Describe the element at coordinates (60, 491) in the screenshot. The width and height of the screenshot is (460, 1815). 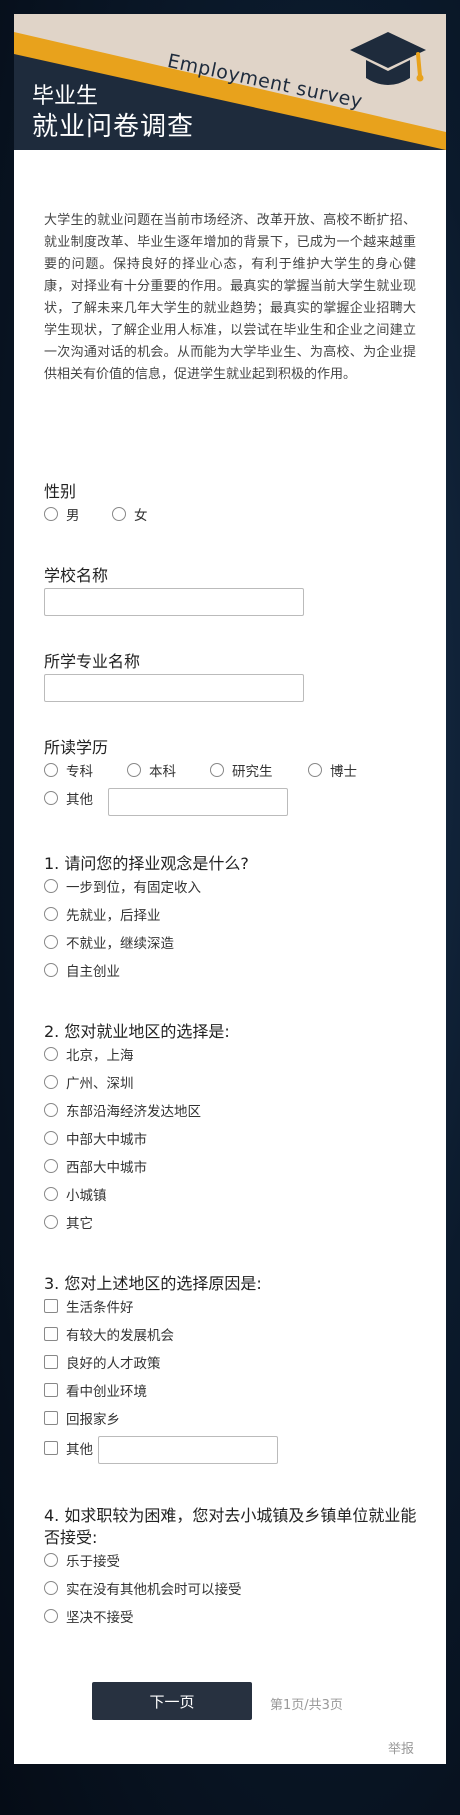
I see `gender-label: 性别` at that location.